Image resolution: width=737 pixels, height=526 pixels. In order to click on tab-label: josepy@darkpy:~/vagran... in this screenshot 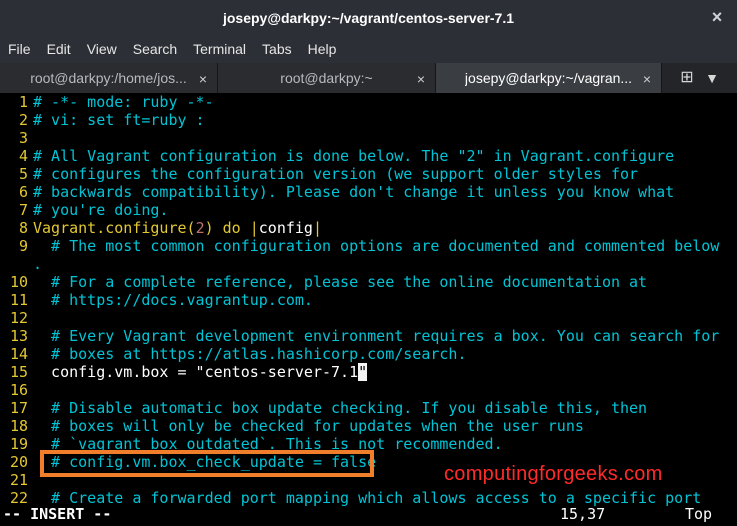, I will do `click(548, 78)`.